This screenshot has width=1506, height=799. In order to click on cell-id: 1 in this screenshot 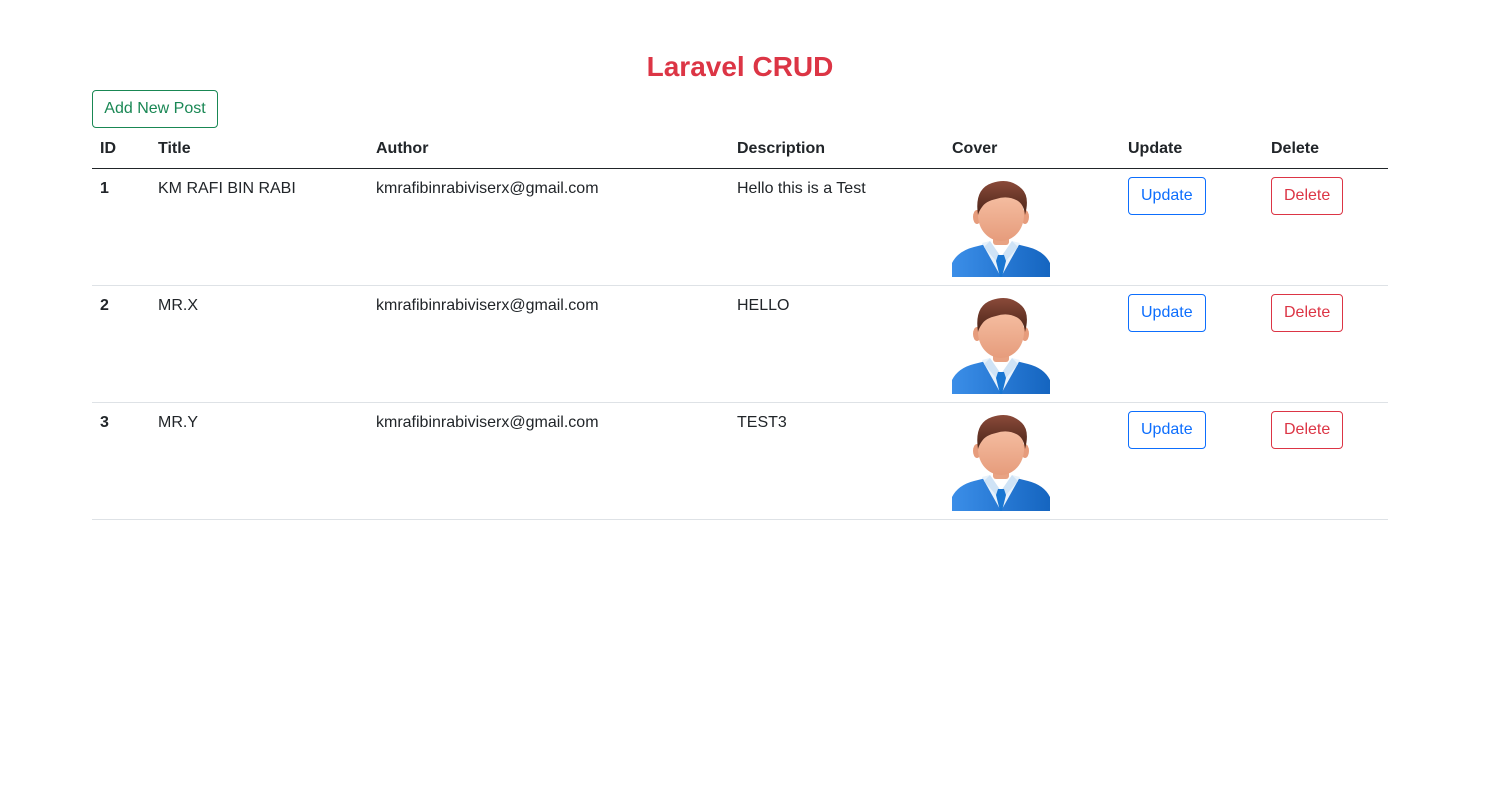, I will do `click(121, 227)`.